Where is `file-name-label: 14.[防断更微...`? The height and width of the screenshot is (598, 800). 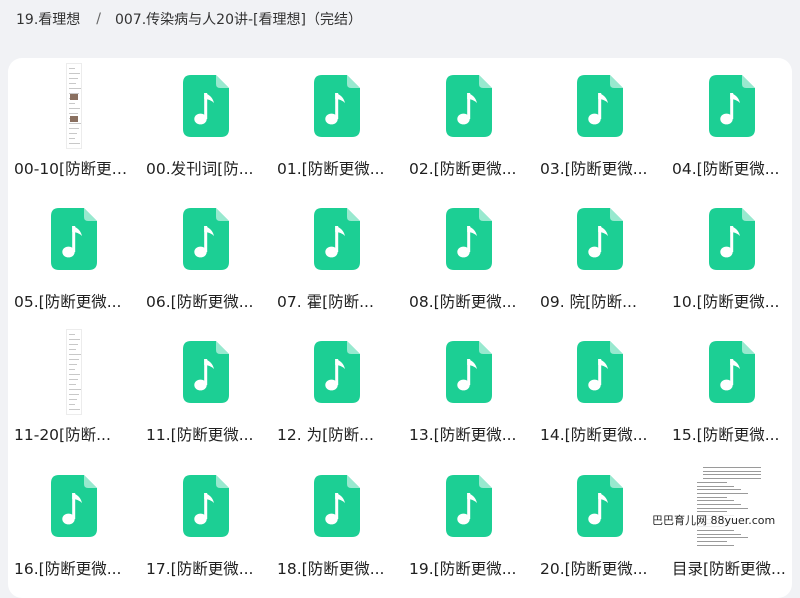 file-name-label: 14.[防断更微... is located at coordinates (594, 435).